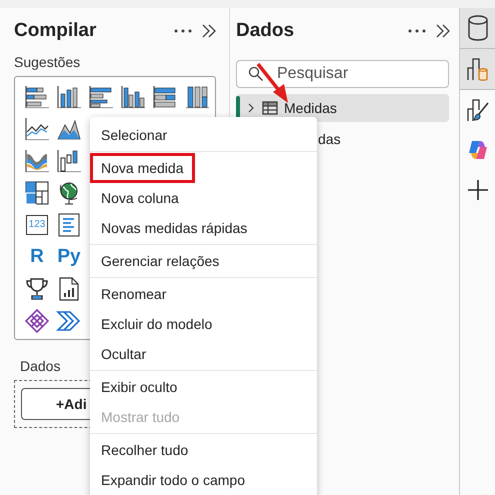 The image size is (495, 495). I want to click on chevrons-icon, so click(69, 321).